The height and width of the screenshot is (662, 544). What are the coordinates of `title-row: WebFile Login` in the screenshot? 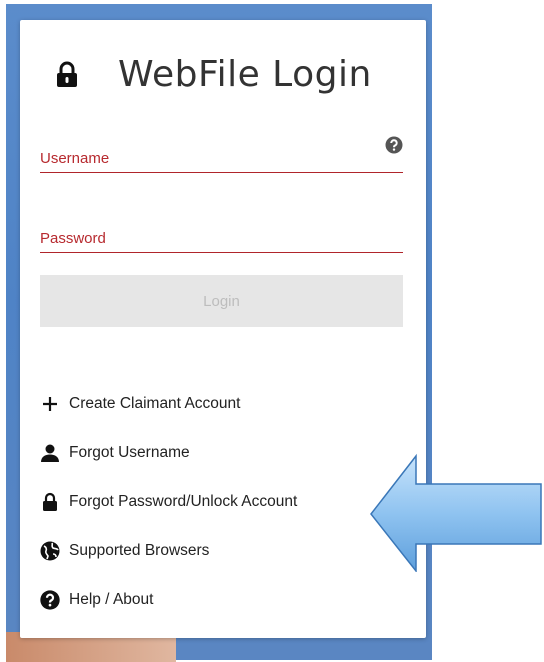 It's located at (214, 74).